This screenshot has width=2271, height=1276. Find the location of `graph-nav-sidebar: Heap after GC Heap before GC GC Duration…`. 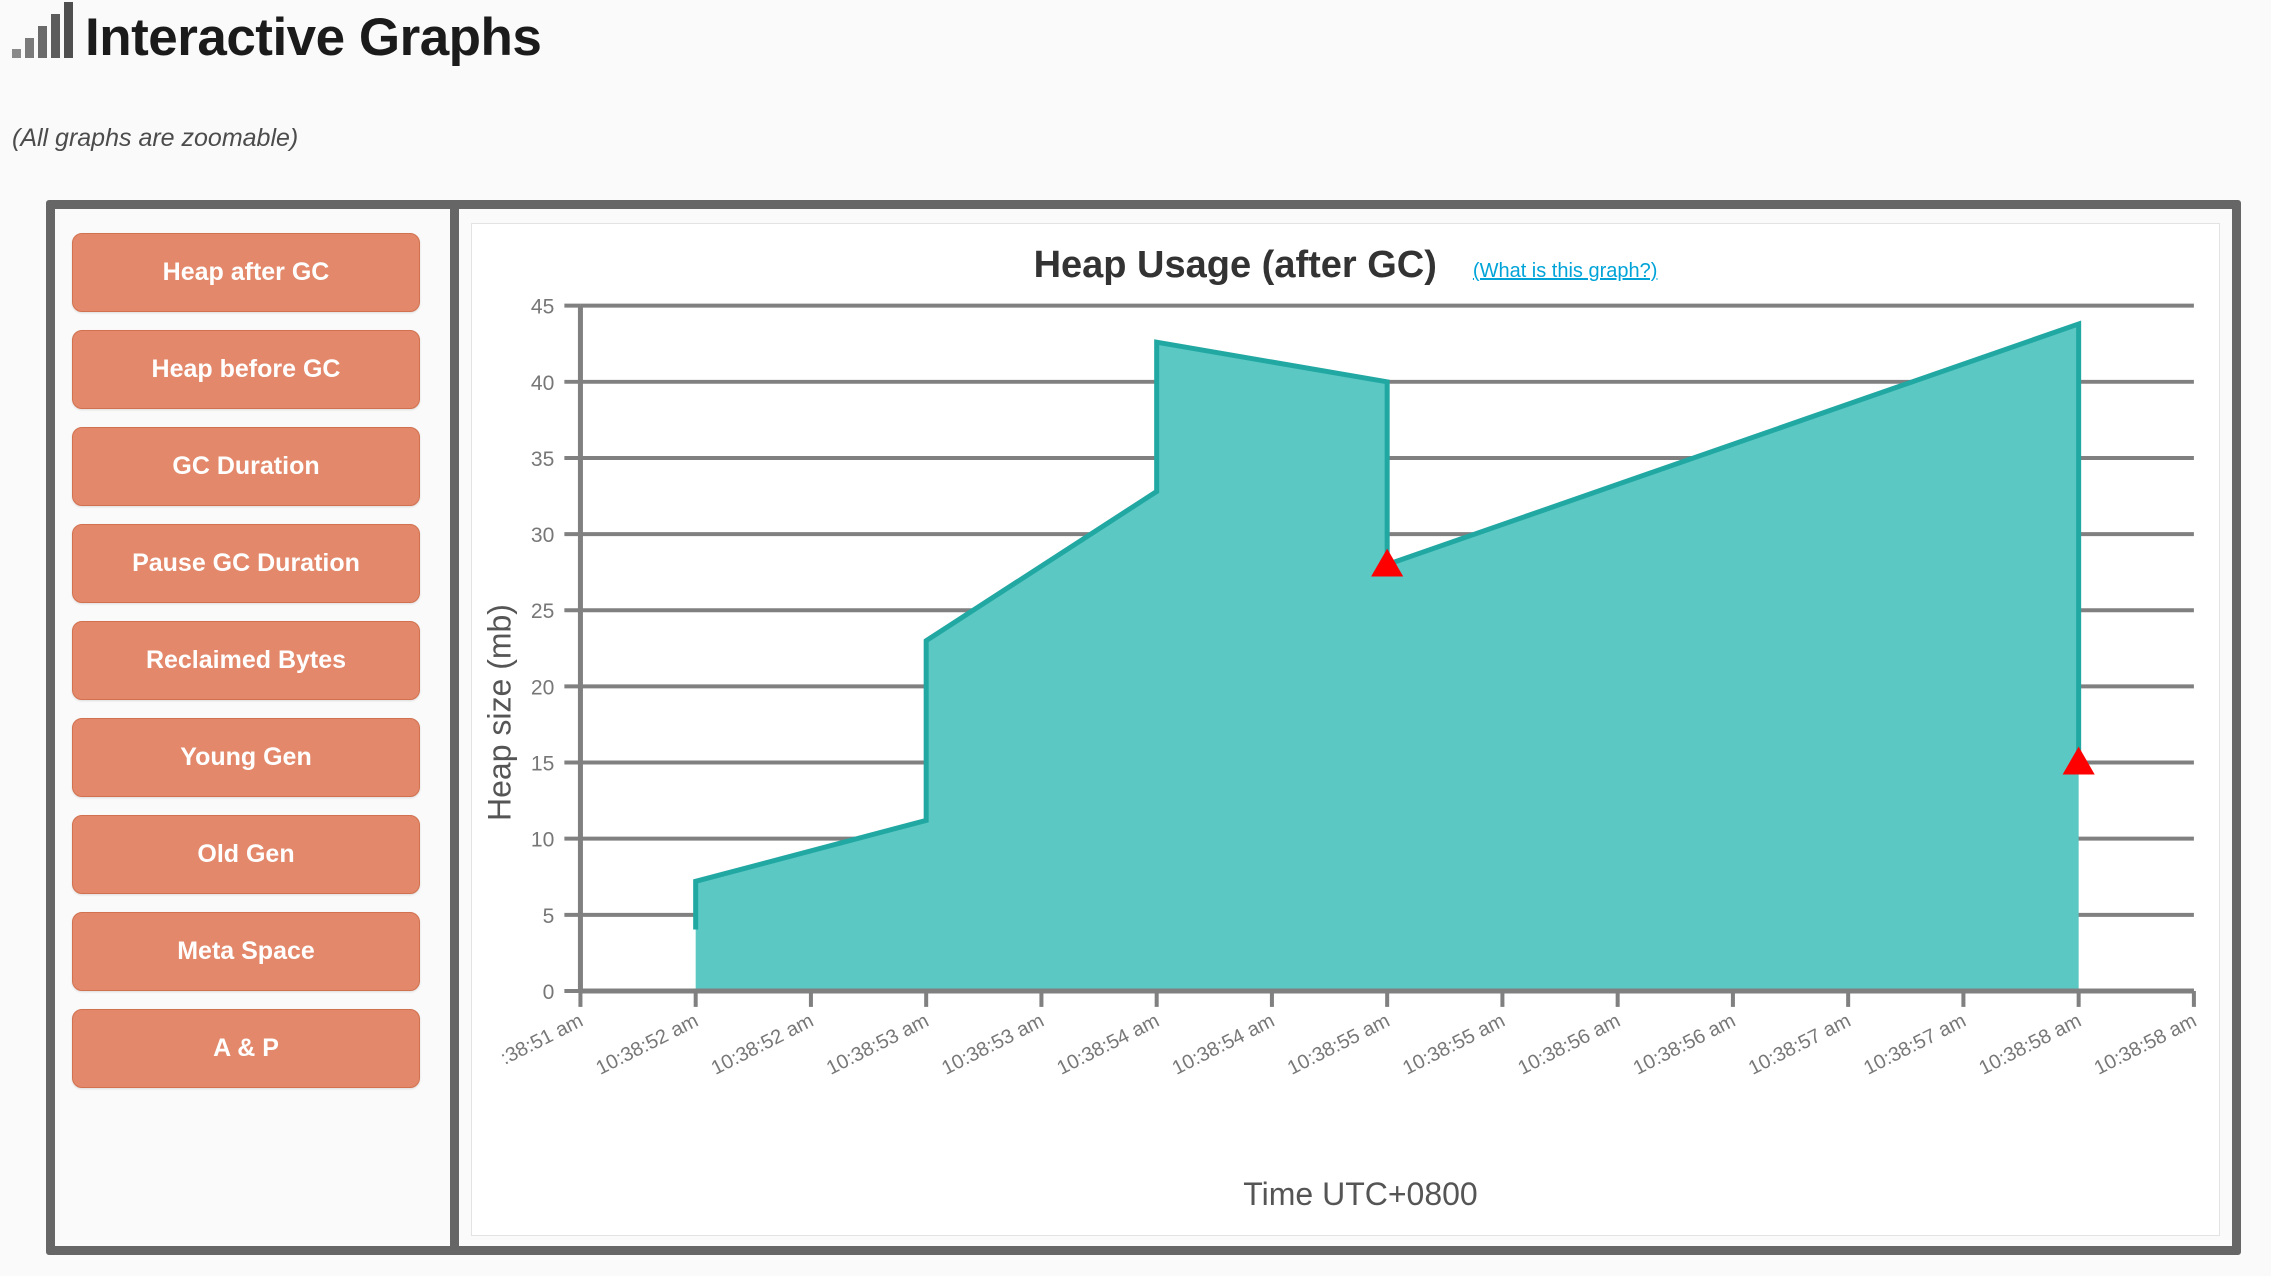

graph-nav-sidebar: Heap after GC Heap before GC GC Duration… is located at coordinates (257, 727).